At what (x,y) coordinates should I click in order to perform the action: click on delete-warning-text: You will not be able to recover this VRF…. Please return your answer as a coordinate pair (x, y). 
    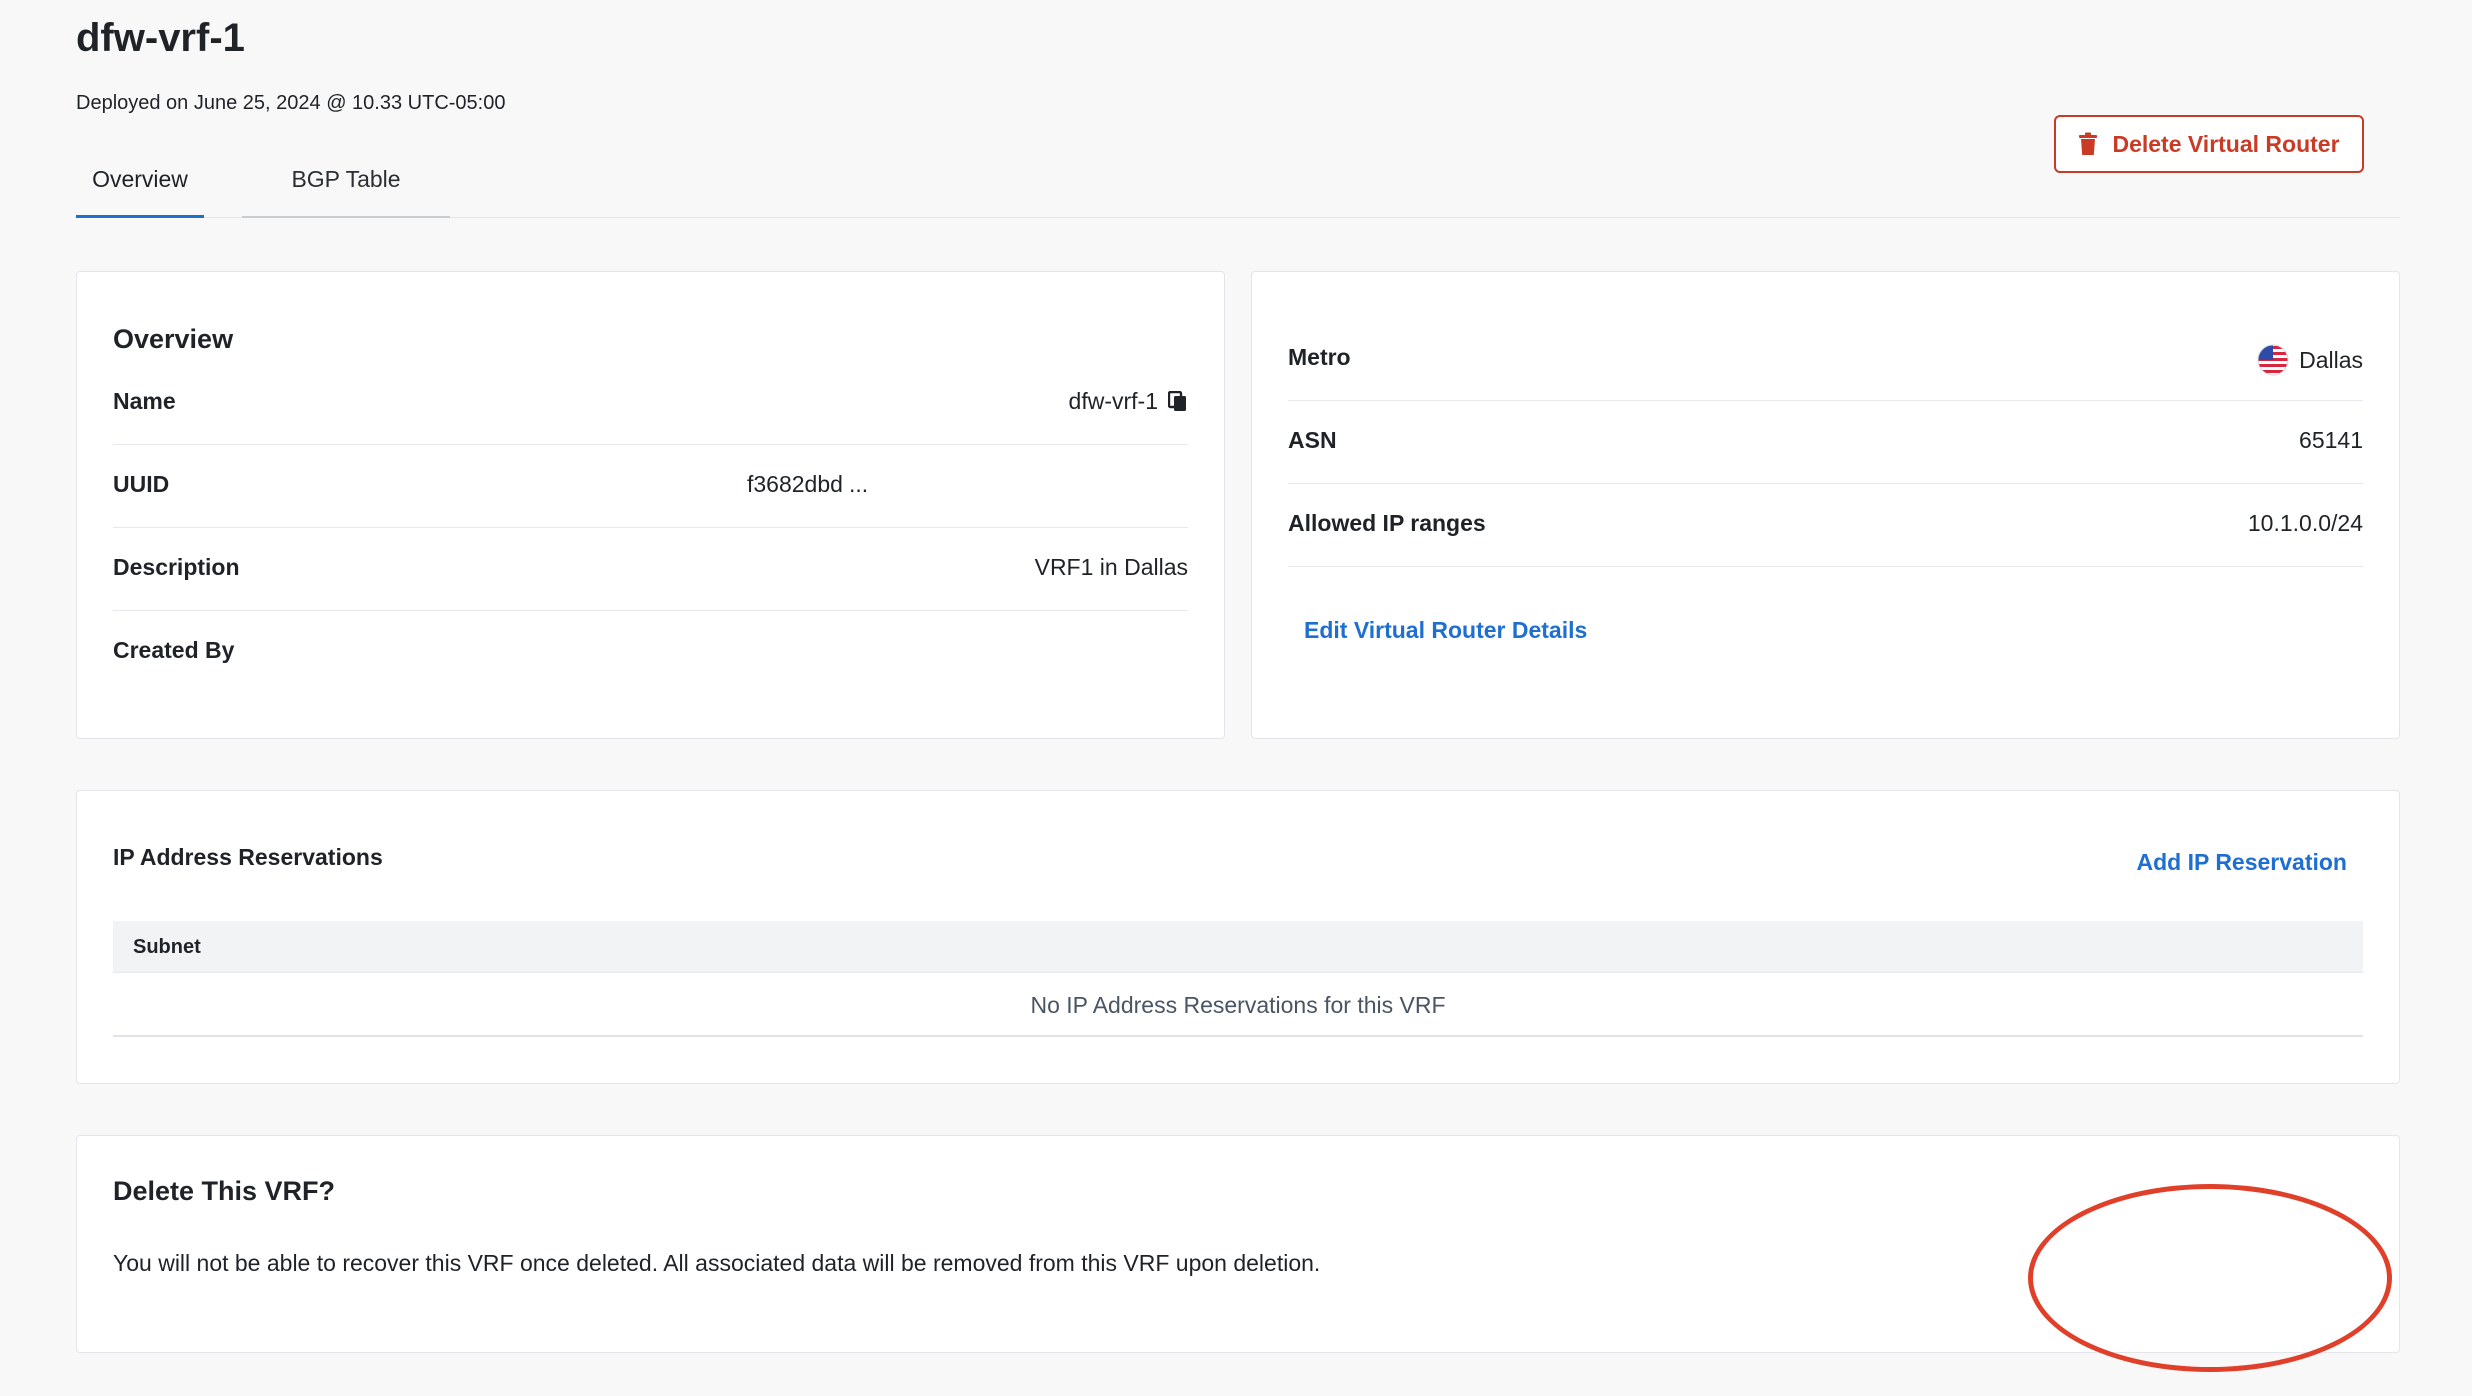
    Looking at the image, I should click on (717, 1263).